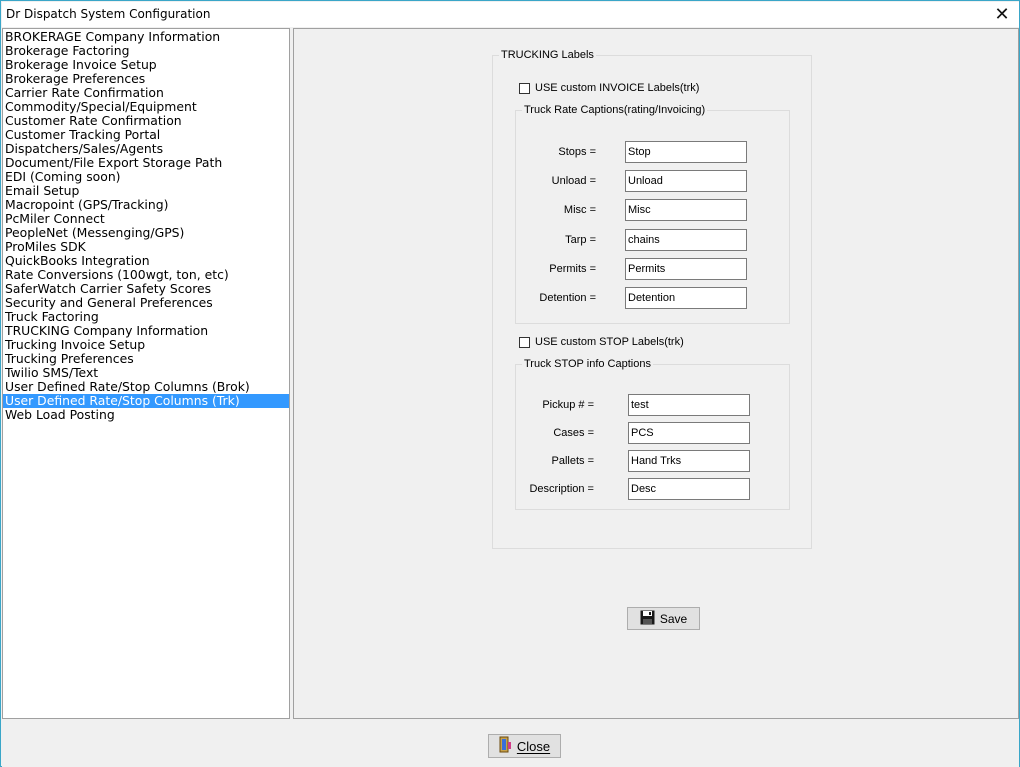  What do you see at coordinates (573, 433) in the screenshot?
I see `field-label: Cases =` at bounding box center [573, 433].